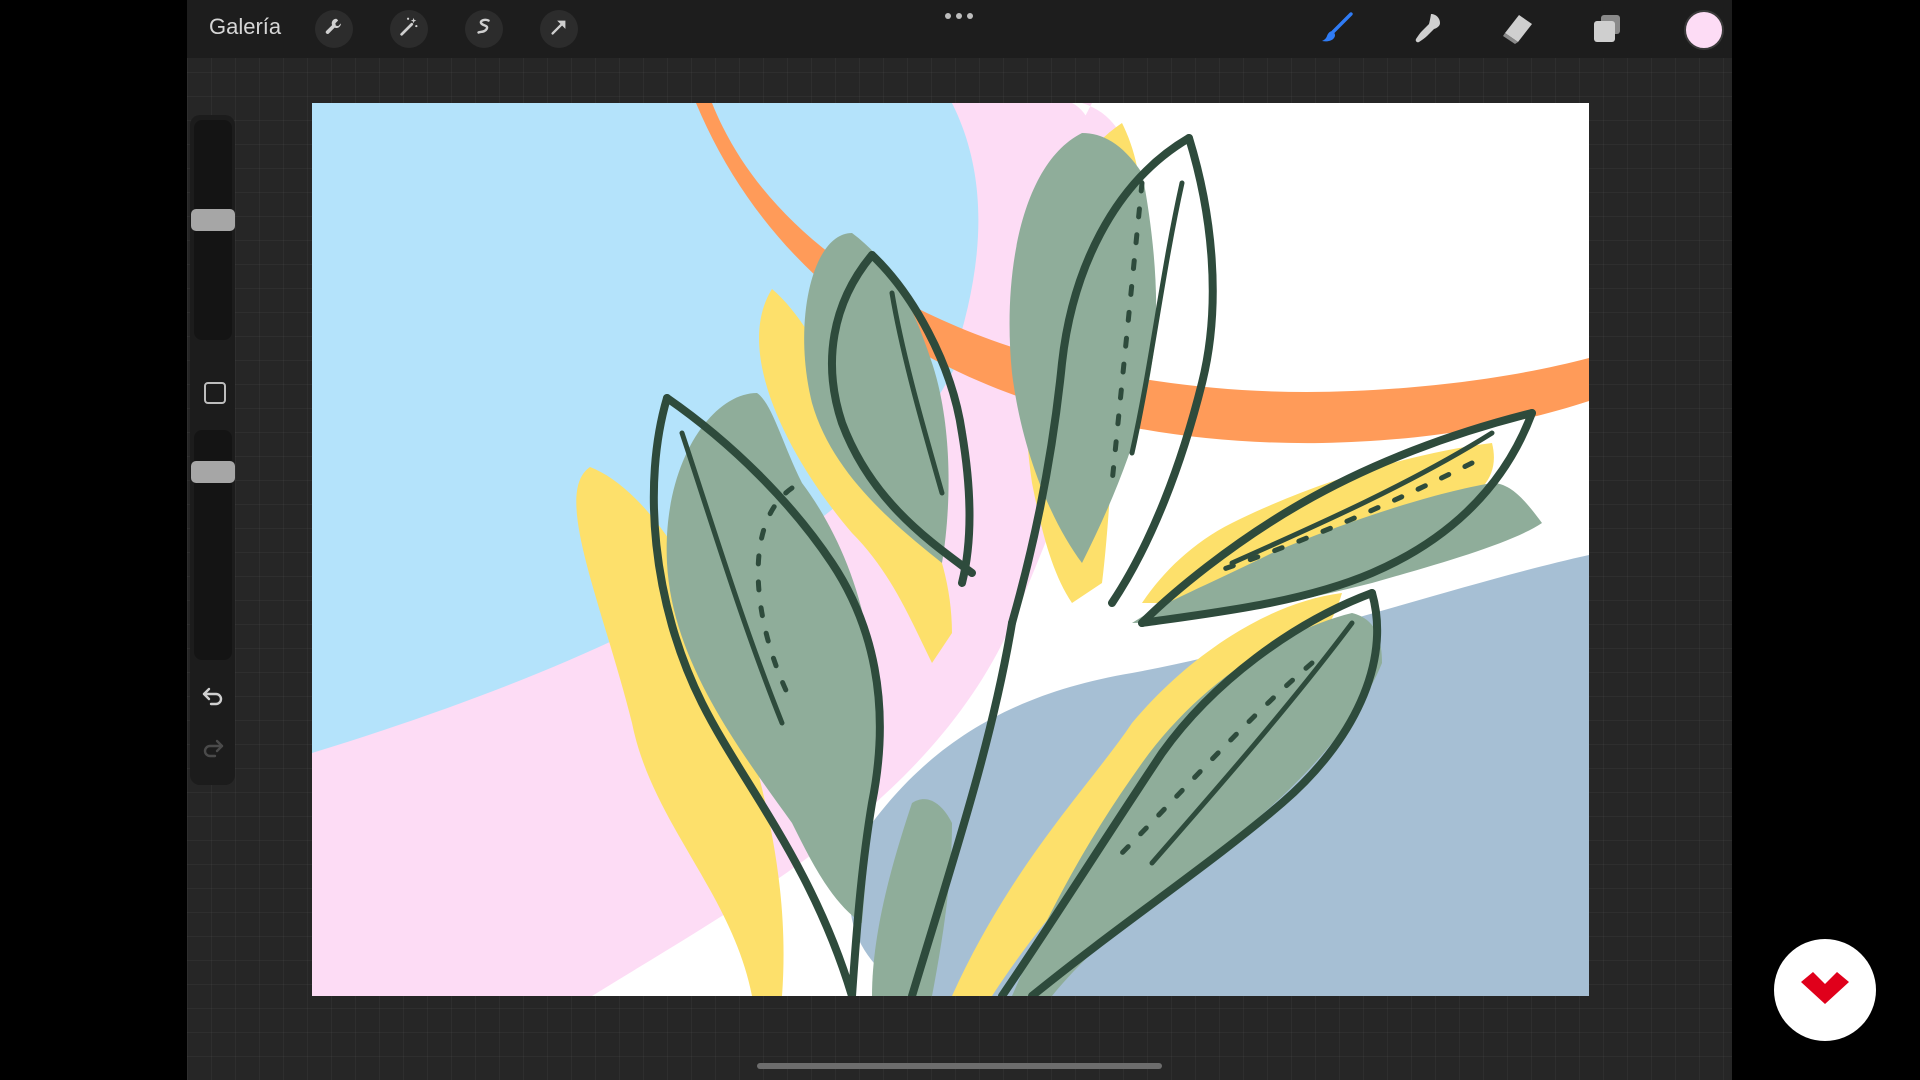  I want to click on square-modify-icon, so click(215, 393).